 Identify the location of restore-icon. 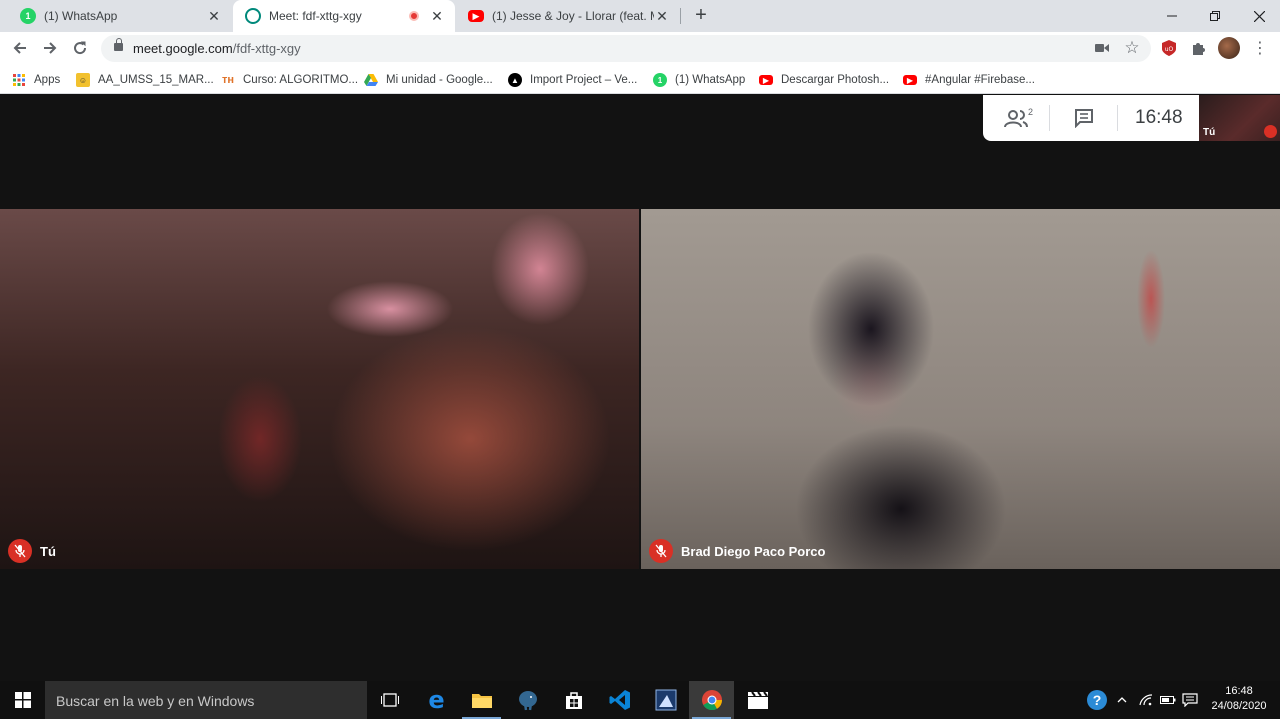
(1215, 16).